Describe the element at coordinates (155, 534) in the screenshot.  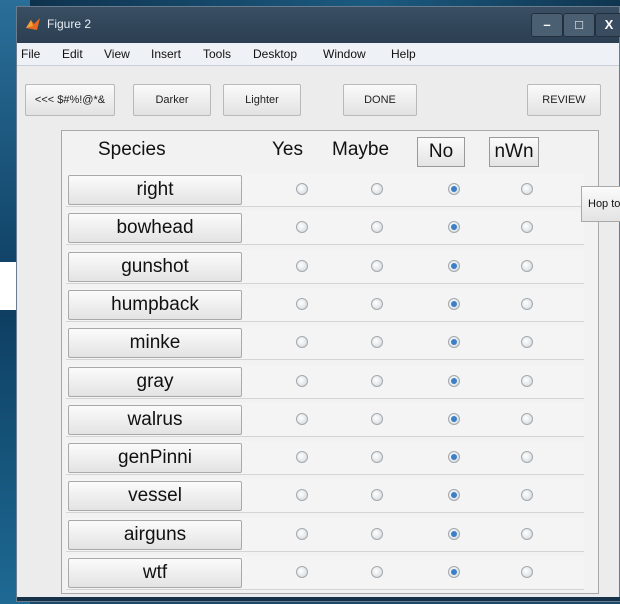
I see `species-button: airguns` at that location.